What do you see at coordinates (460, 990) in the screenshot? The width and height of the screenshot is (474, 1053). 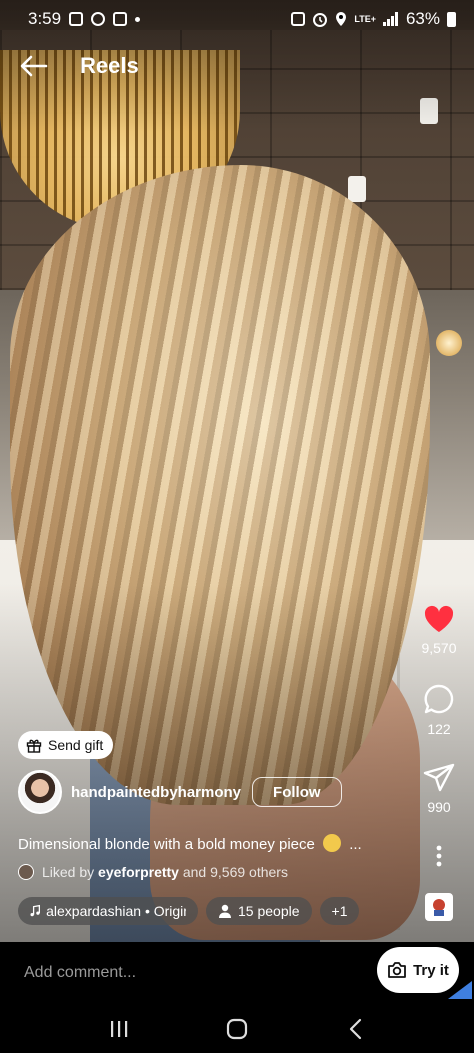 I see `effect-badge-icon` at bounding box center [460, 990].